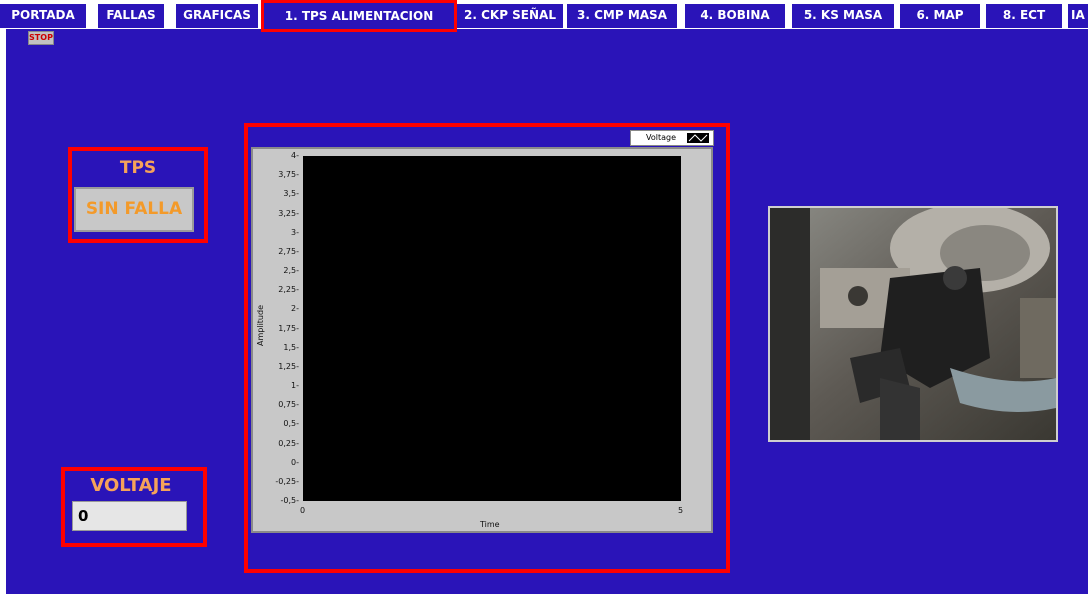  I want to click on y-tick-label: 2-, so click(295, 309).